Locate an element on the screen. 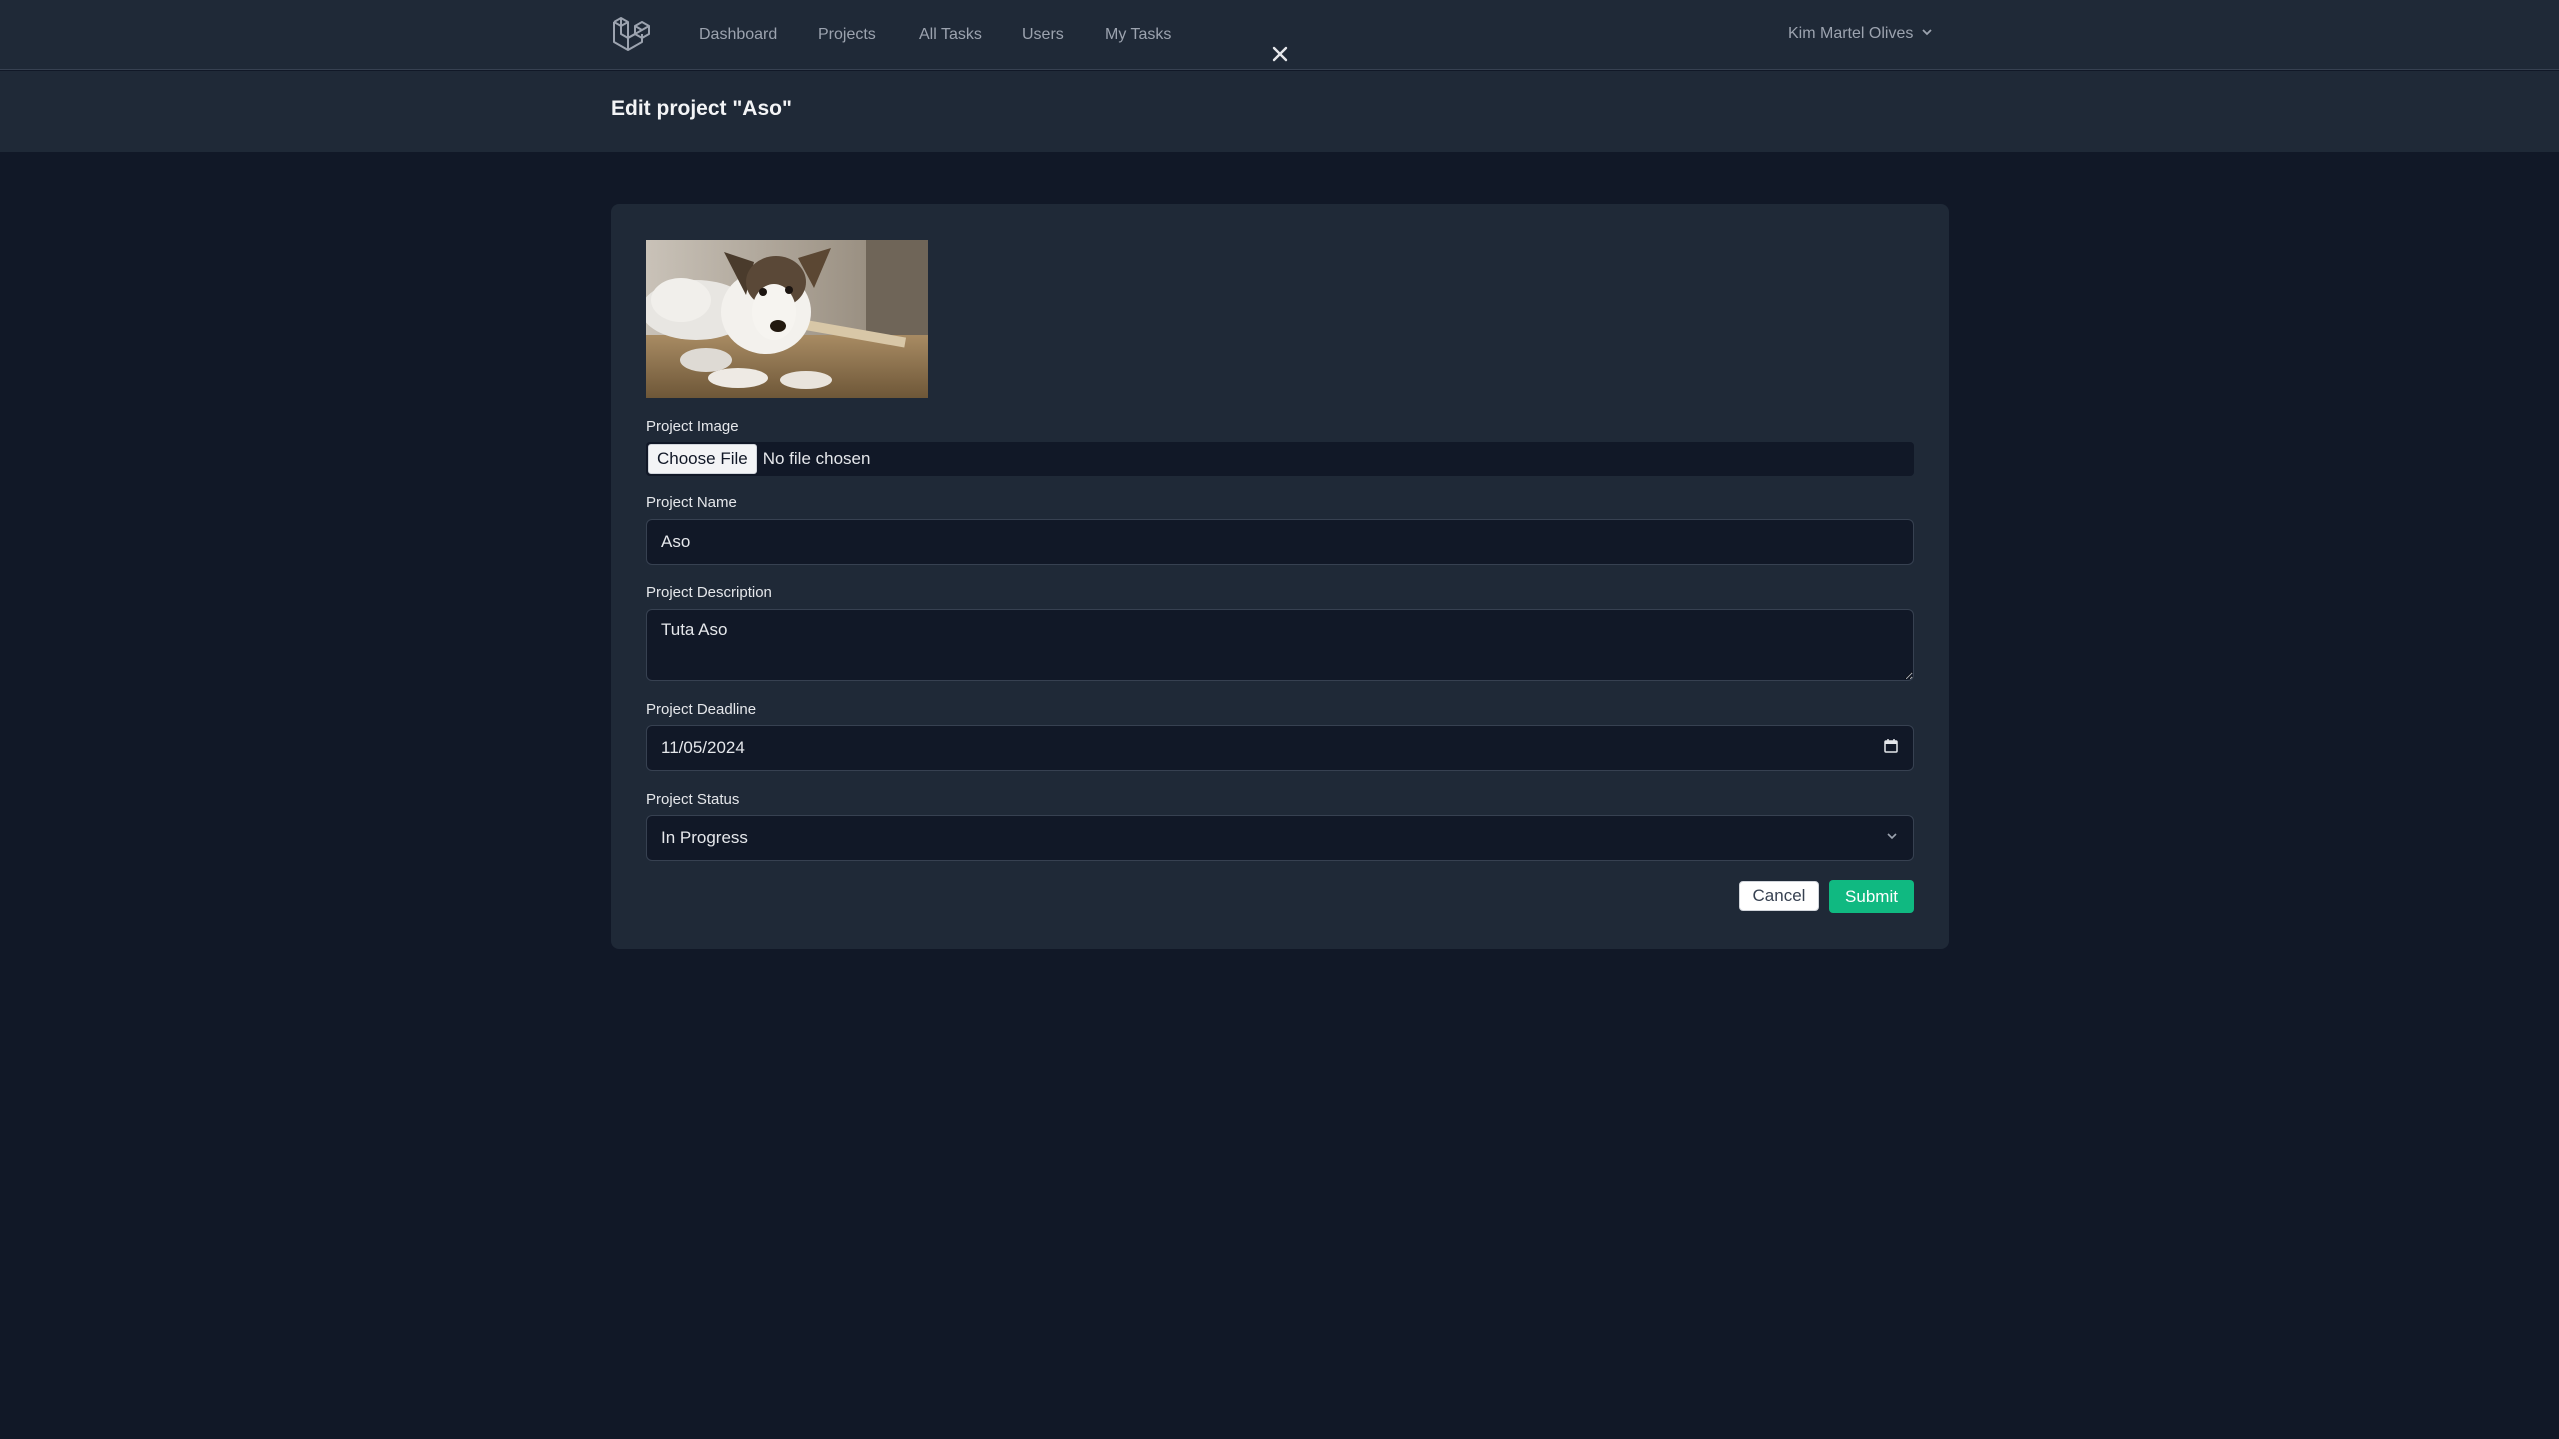  file-status-text: No file chosen is located at coordinates (816, 458).